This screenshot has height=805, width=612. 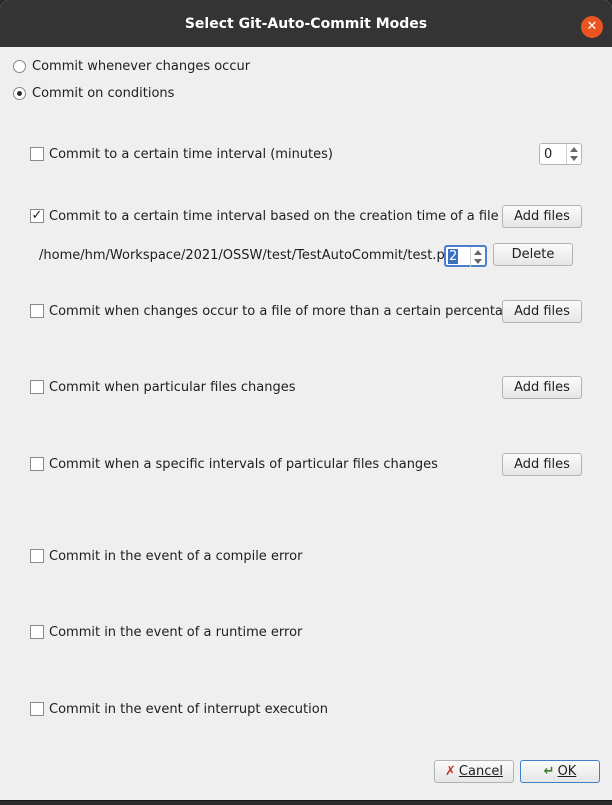 I want to click on file-value-spin-arrows, so click(x=477, y=257).